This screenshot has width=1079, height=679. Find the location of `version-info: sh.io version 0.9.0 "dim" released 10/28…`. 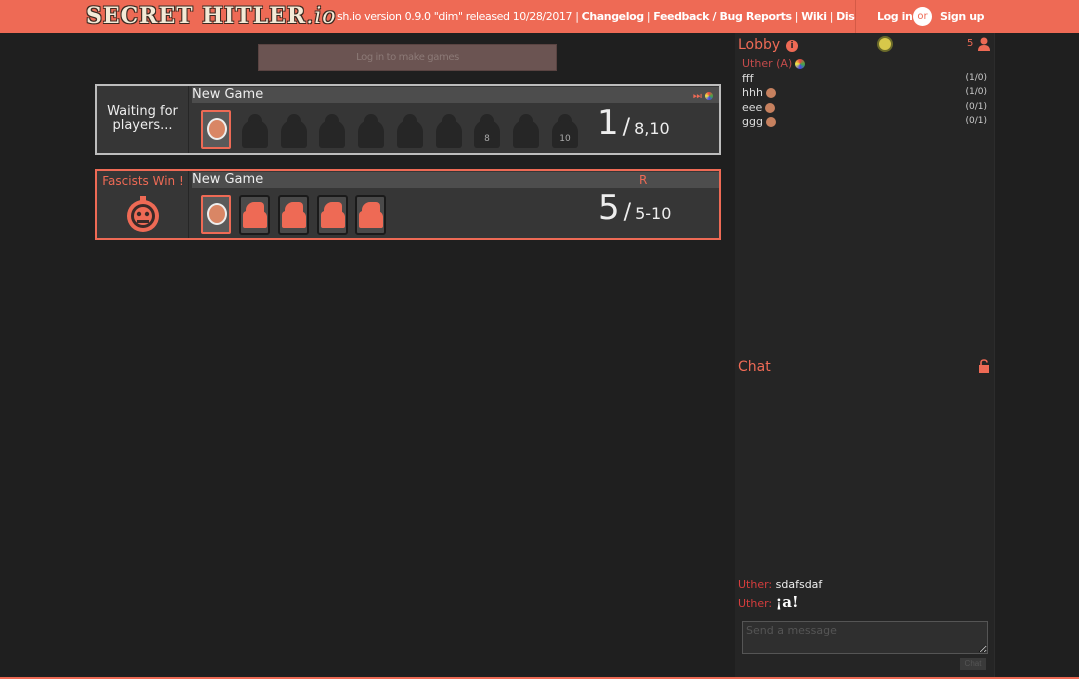

version-info: sh.io version 0.9.0 "dim" released 10/28… is located at coordinates (609, 16).